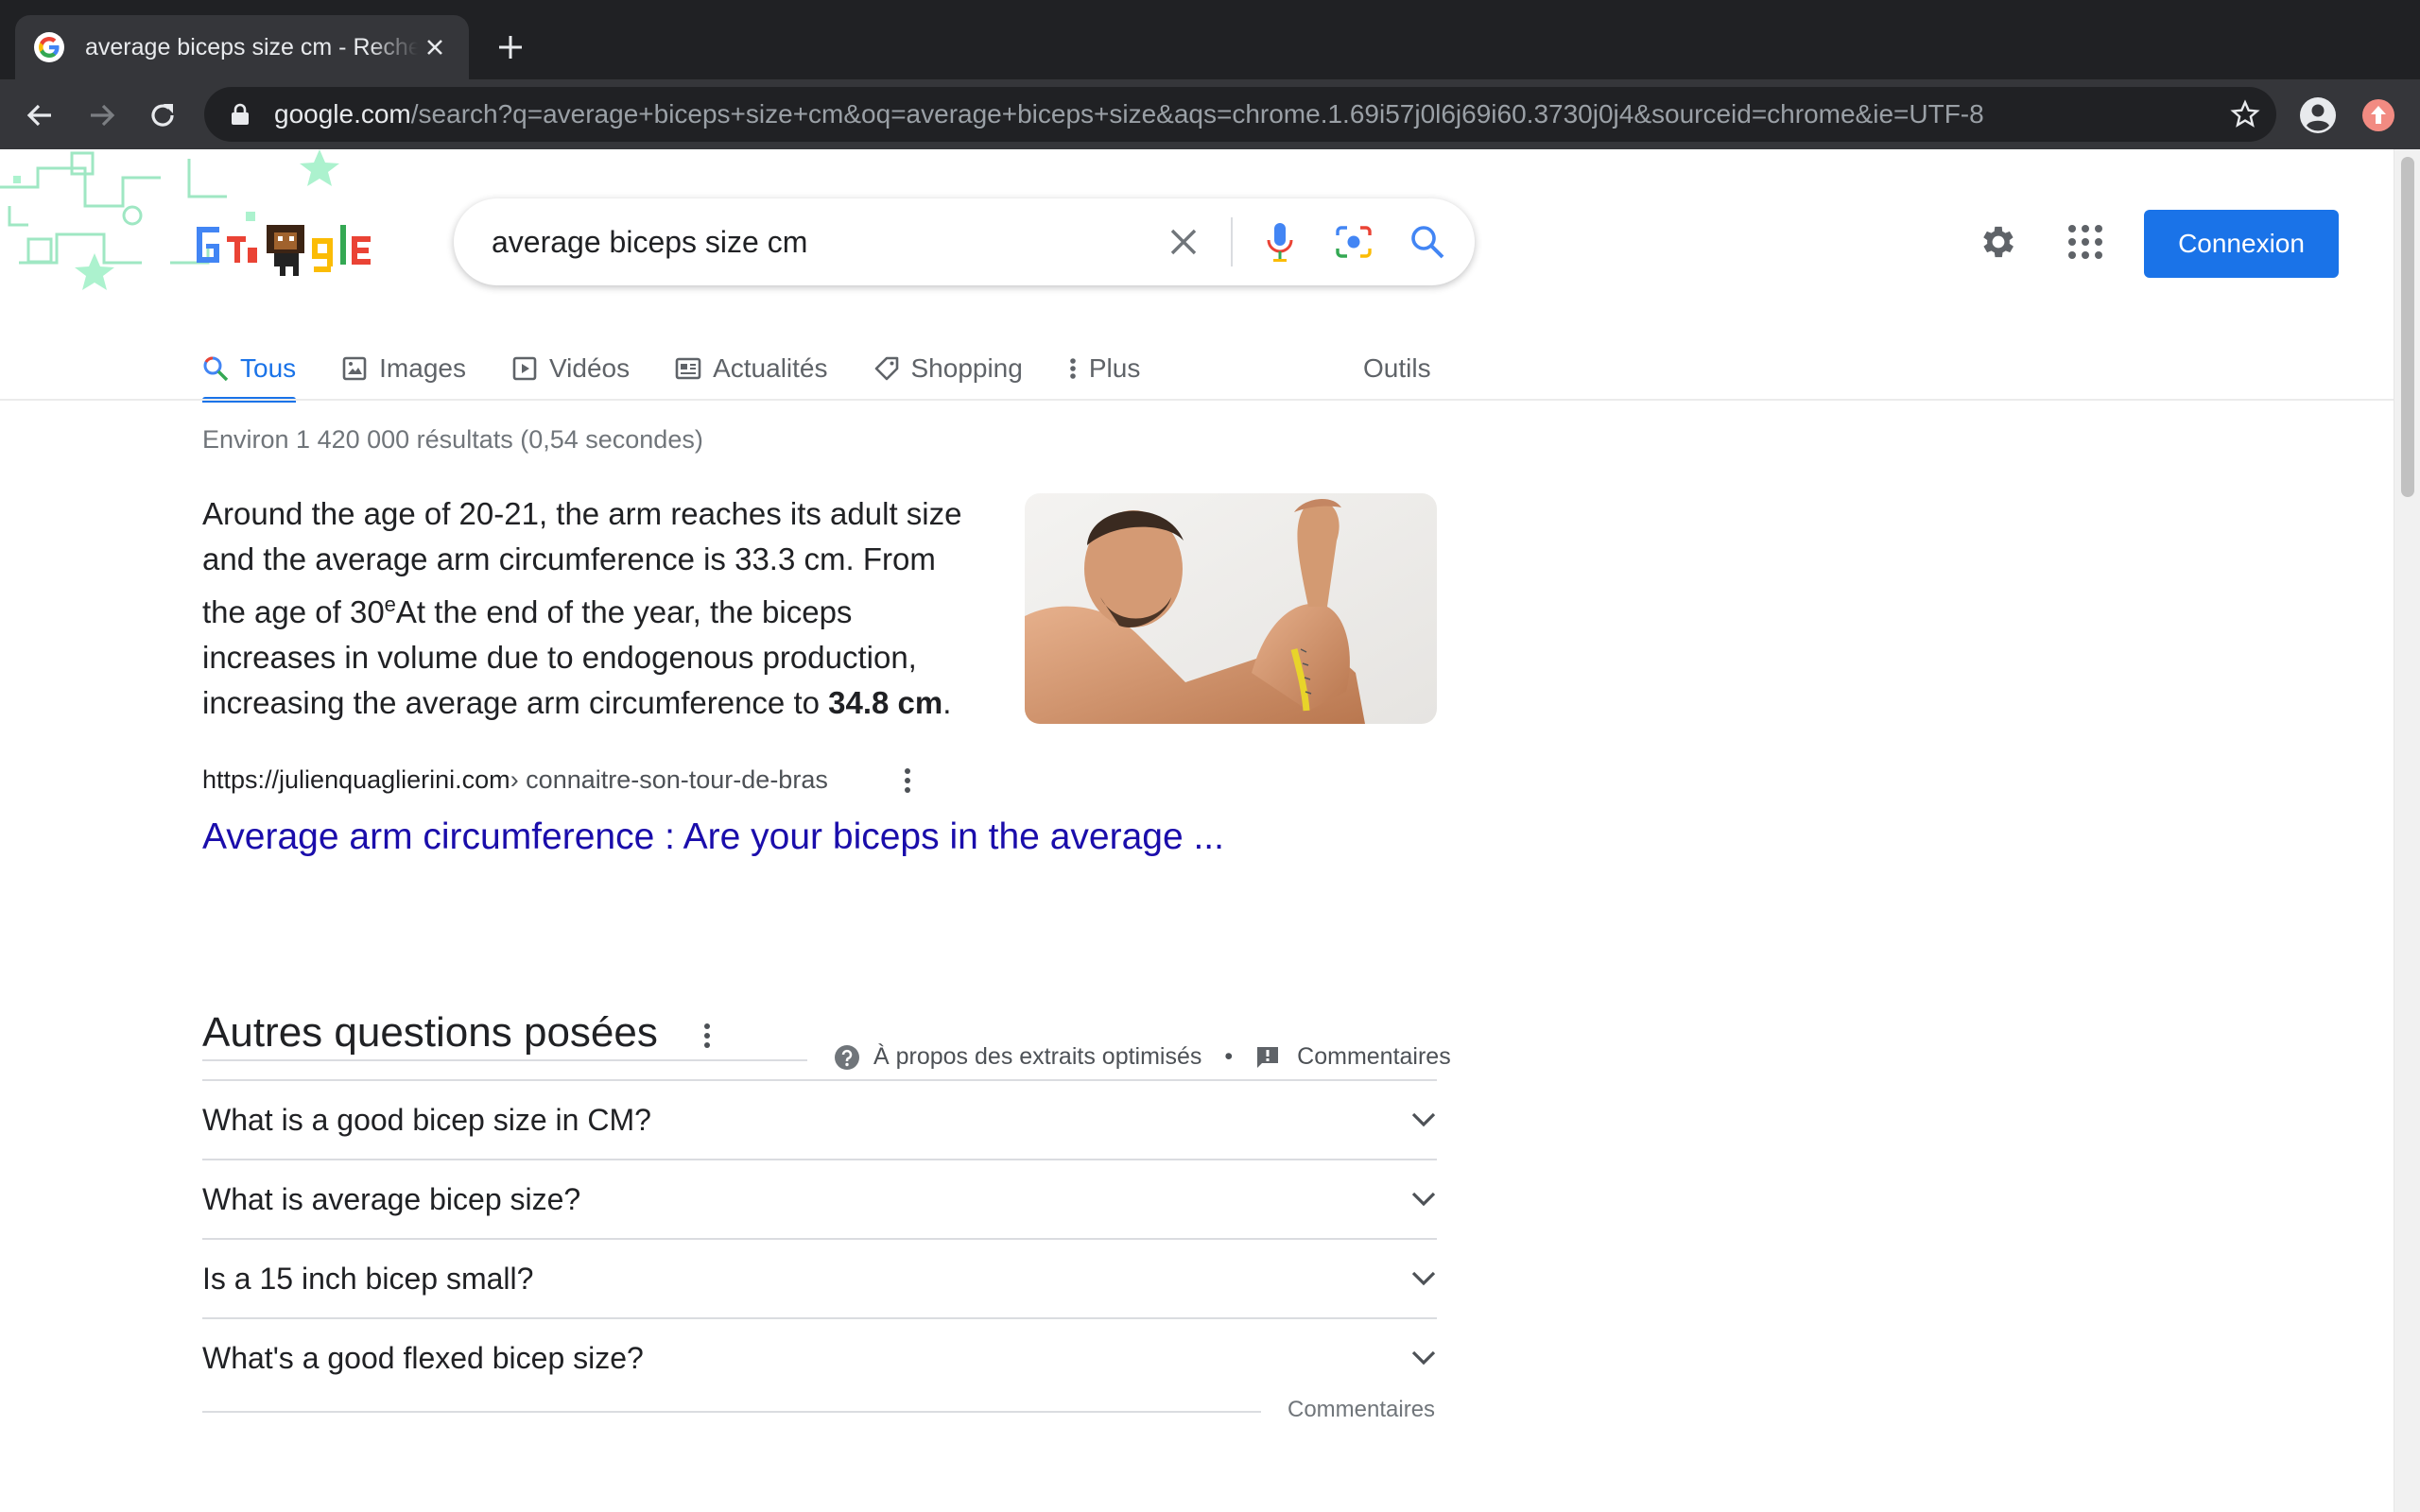 This screenshot has width=2420, height=1512. I want to click on bookmark-star-icon, so click(2245, 114).